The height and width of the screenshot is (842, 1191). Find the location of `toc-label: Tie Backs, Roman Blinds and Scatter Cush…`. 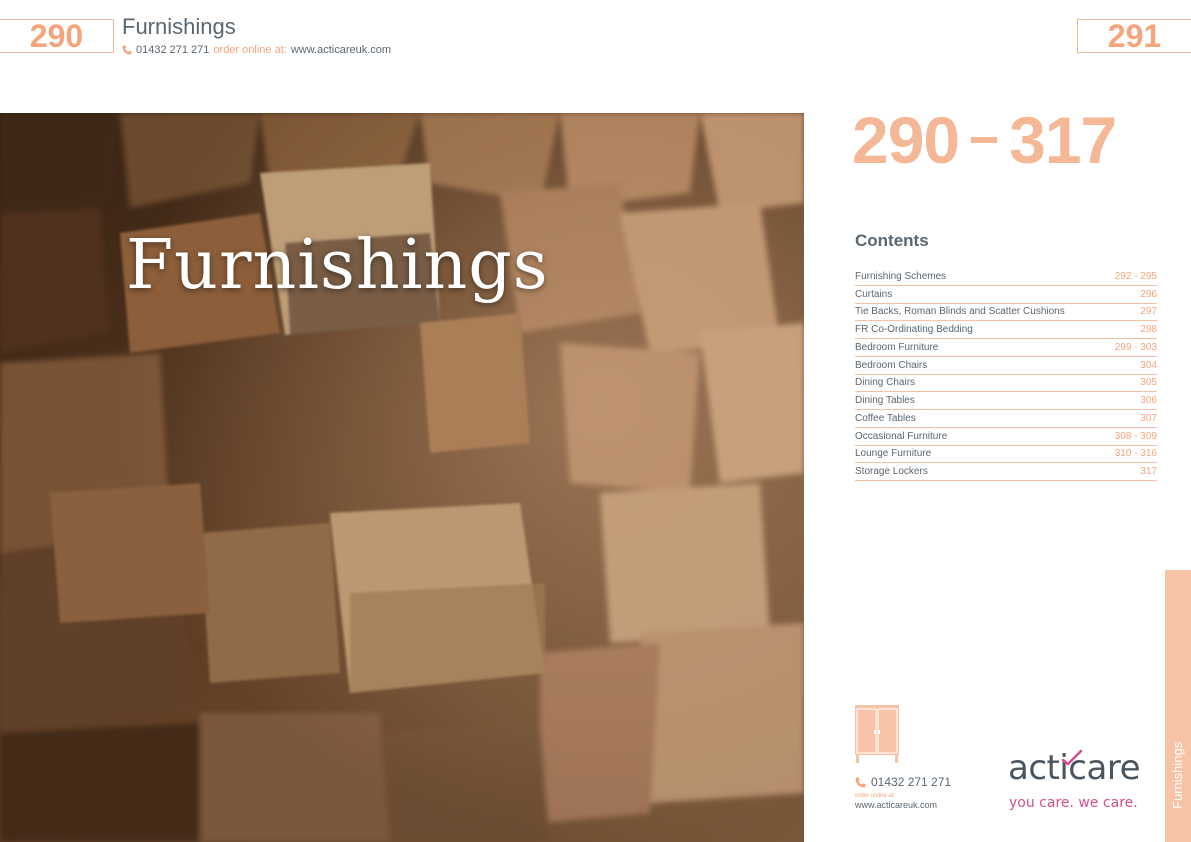

toc-label: Tie Backs, Roman Blinds and Scatter Cush… is located at coordinates (960, 312).